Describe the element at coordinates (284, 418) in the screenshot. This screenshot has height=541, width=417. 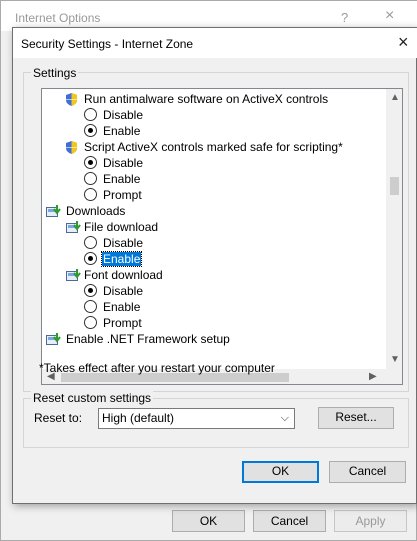
I see `chevron-down-icon: ⌵` at that location.